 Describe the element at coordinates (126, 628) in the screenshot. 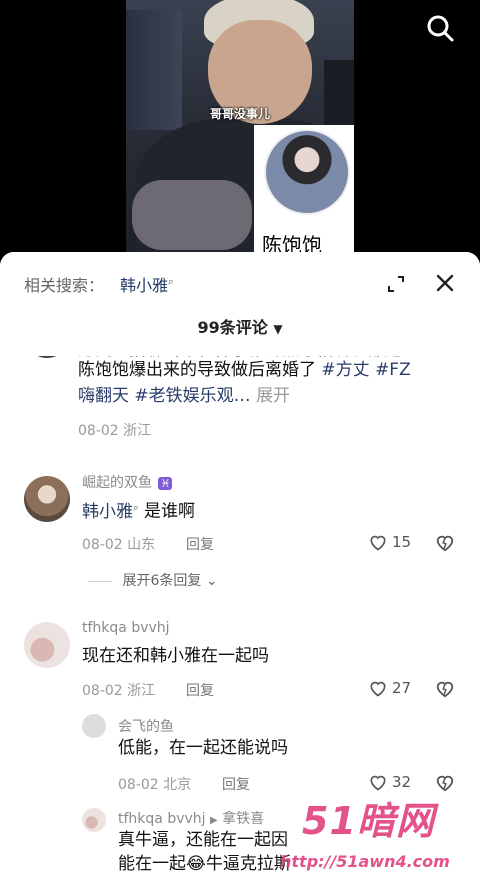

I see `comment-nickname: tfhkqa bvvhj` at that location.